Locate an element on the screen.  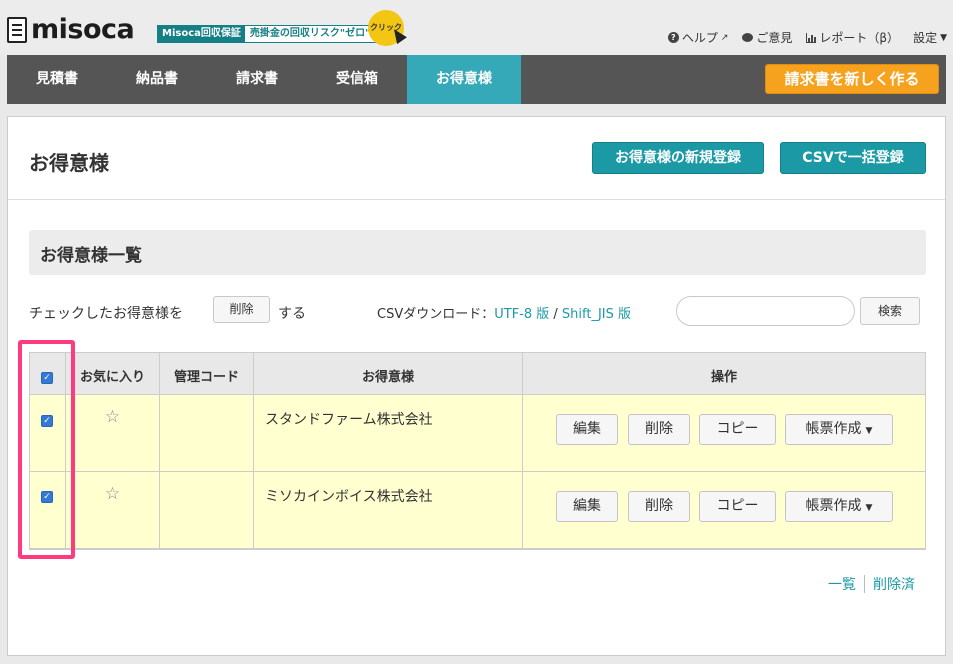
csv-sjis-link: Shift_JIS 版 is located at coordinates (596, 314).